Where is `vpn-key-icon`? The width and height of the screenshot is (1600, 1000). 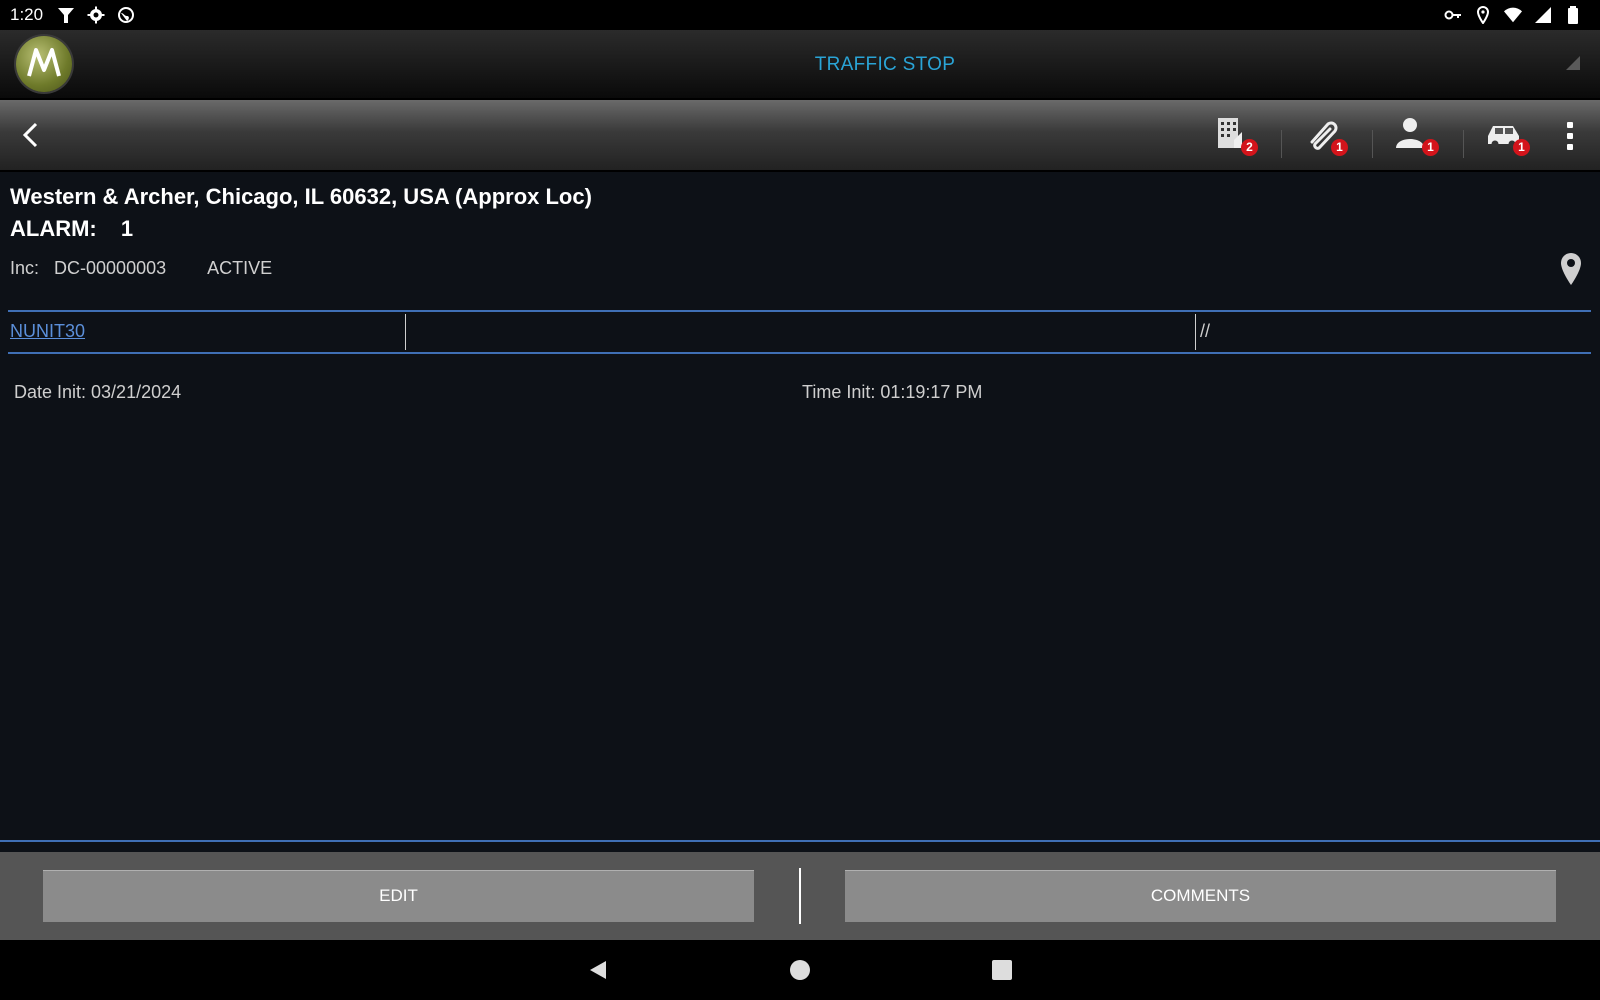
vpn-key-icon is located at coordinates (1453, 15).